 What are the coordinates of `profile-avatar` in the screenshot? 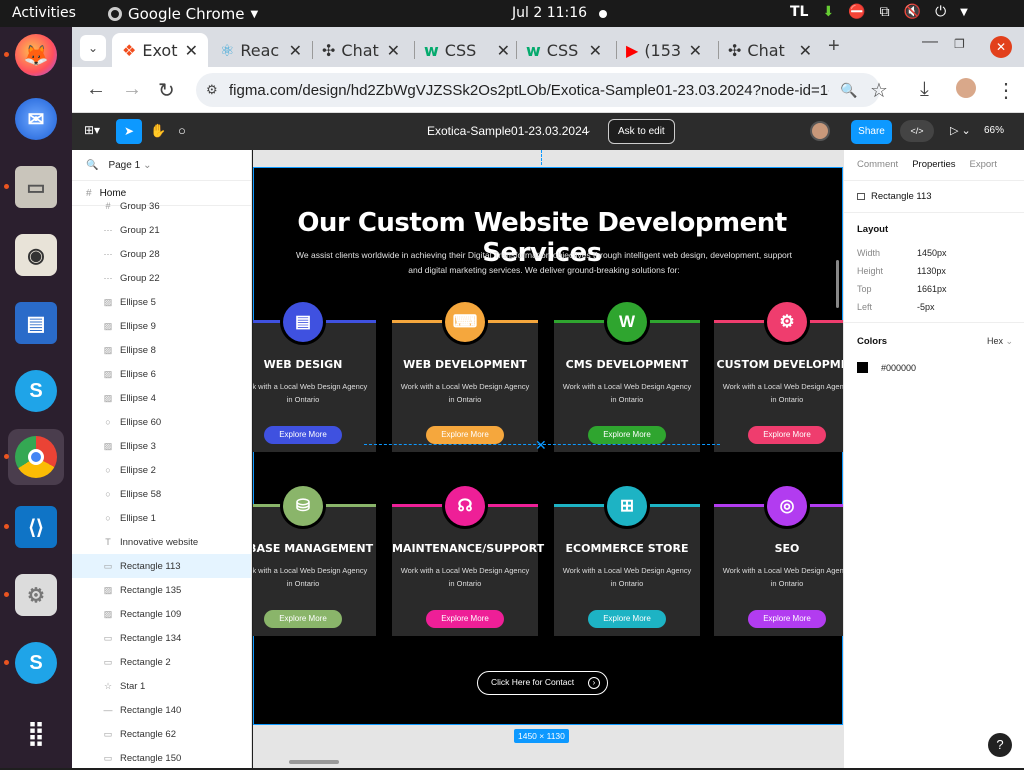 It's located at (966, 88).